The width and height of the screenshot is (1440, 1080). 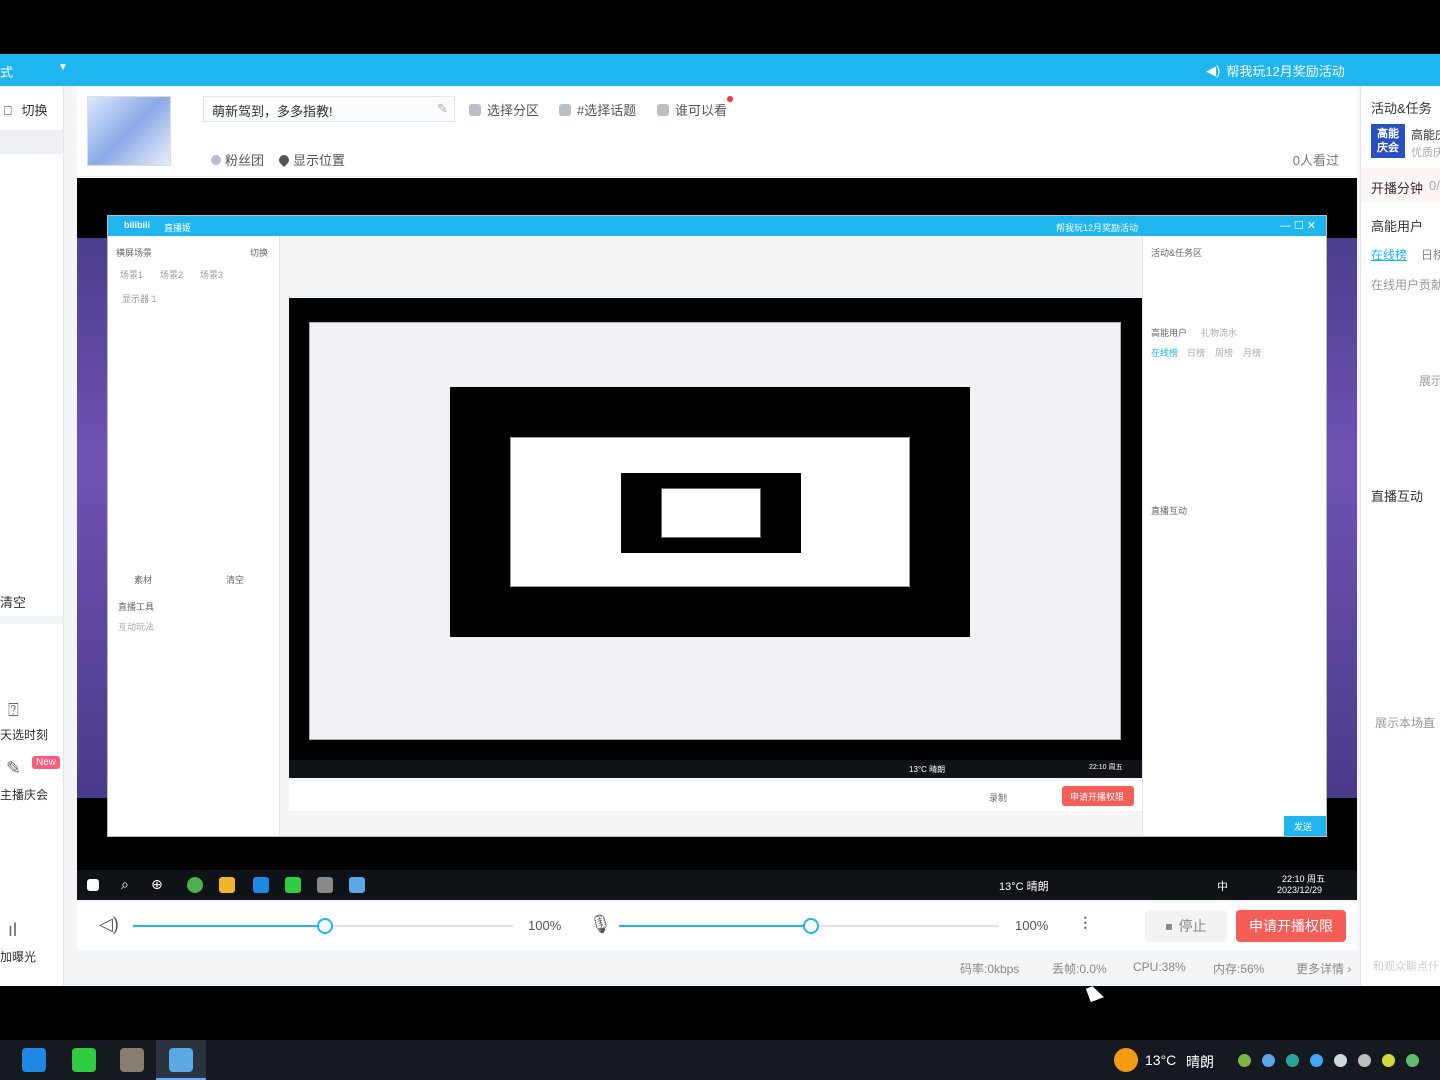 I want to click on nested-monitor: 显示器 1, so click(x=139, y=299).